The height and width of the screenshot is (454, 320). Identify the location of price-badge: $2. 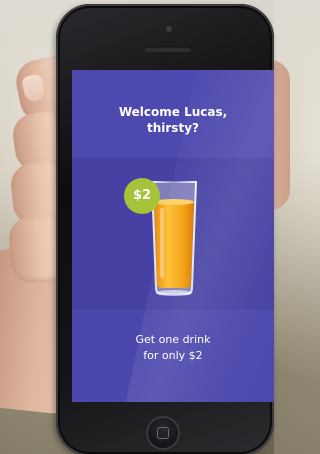
(142, 196).